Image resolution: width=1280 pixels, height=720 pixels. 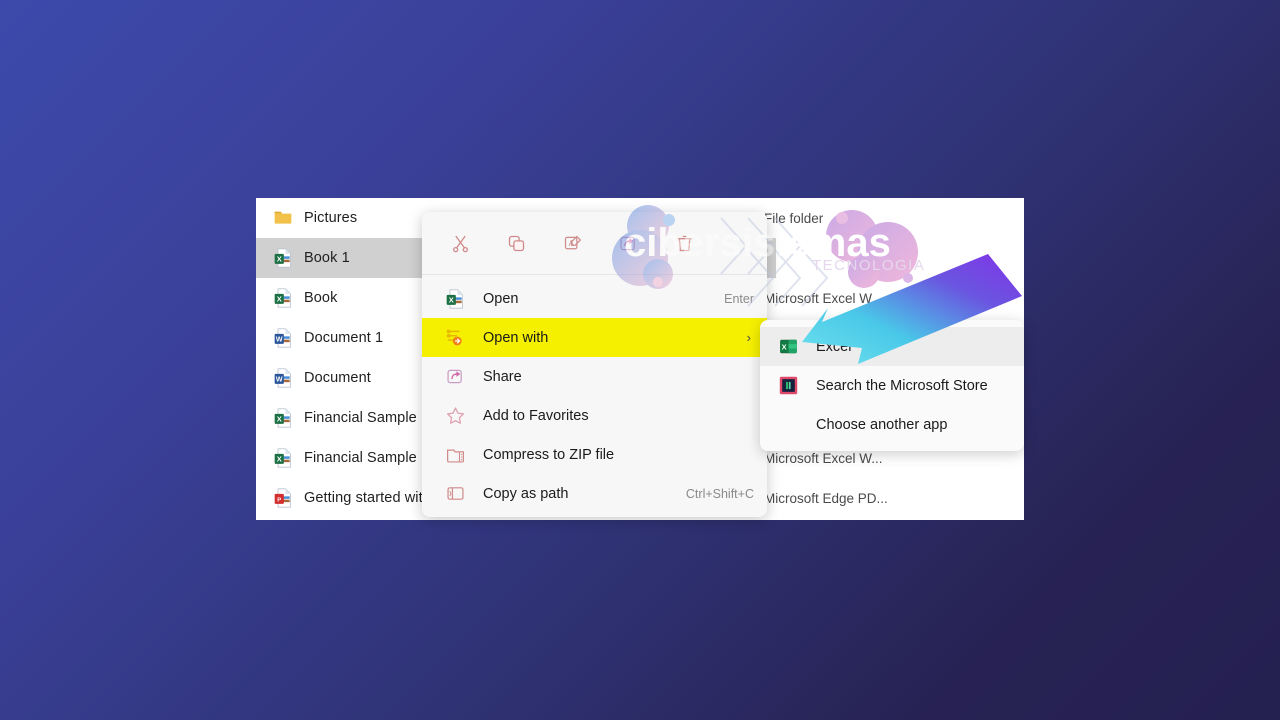 I want to click on file-name: Book 1, so click(x=327, y=258).